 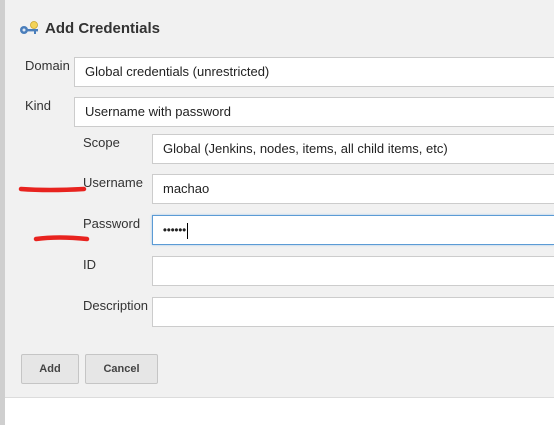 I want to click on scope-label: Scope, so click(x=101, y=142).